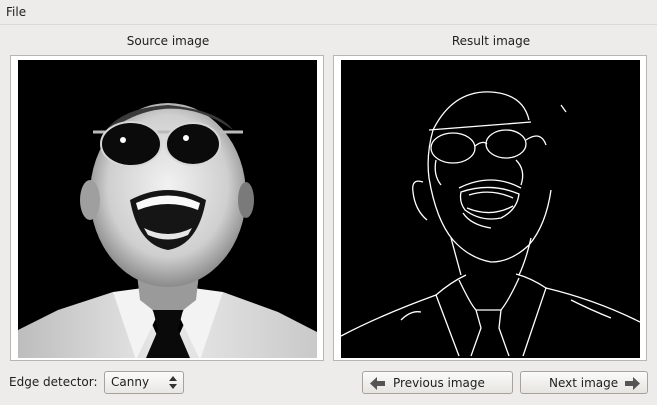 The image size is (657, 405). I want to click on edge-detector-select: Canny, so click(144, 382).